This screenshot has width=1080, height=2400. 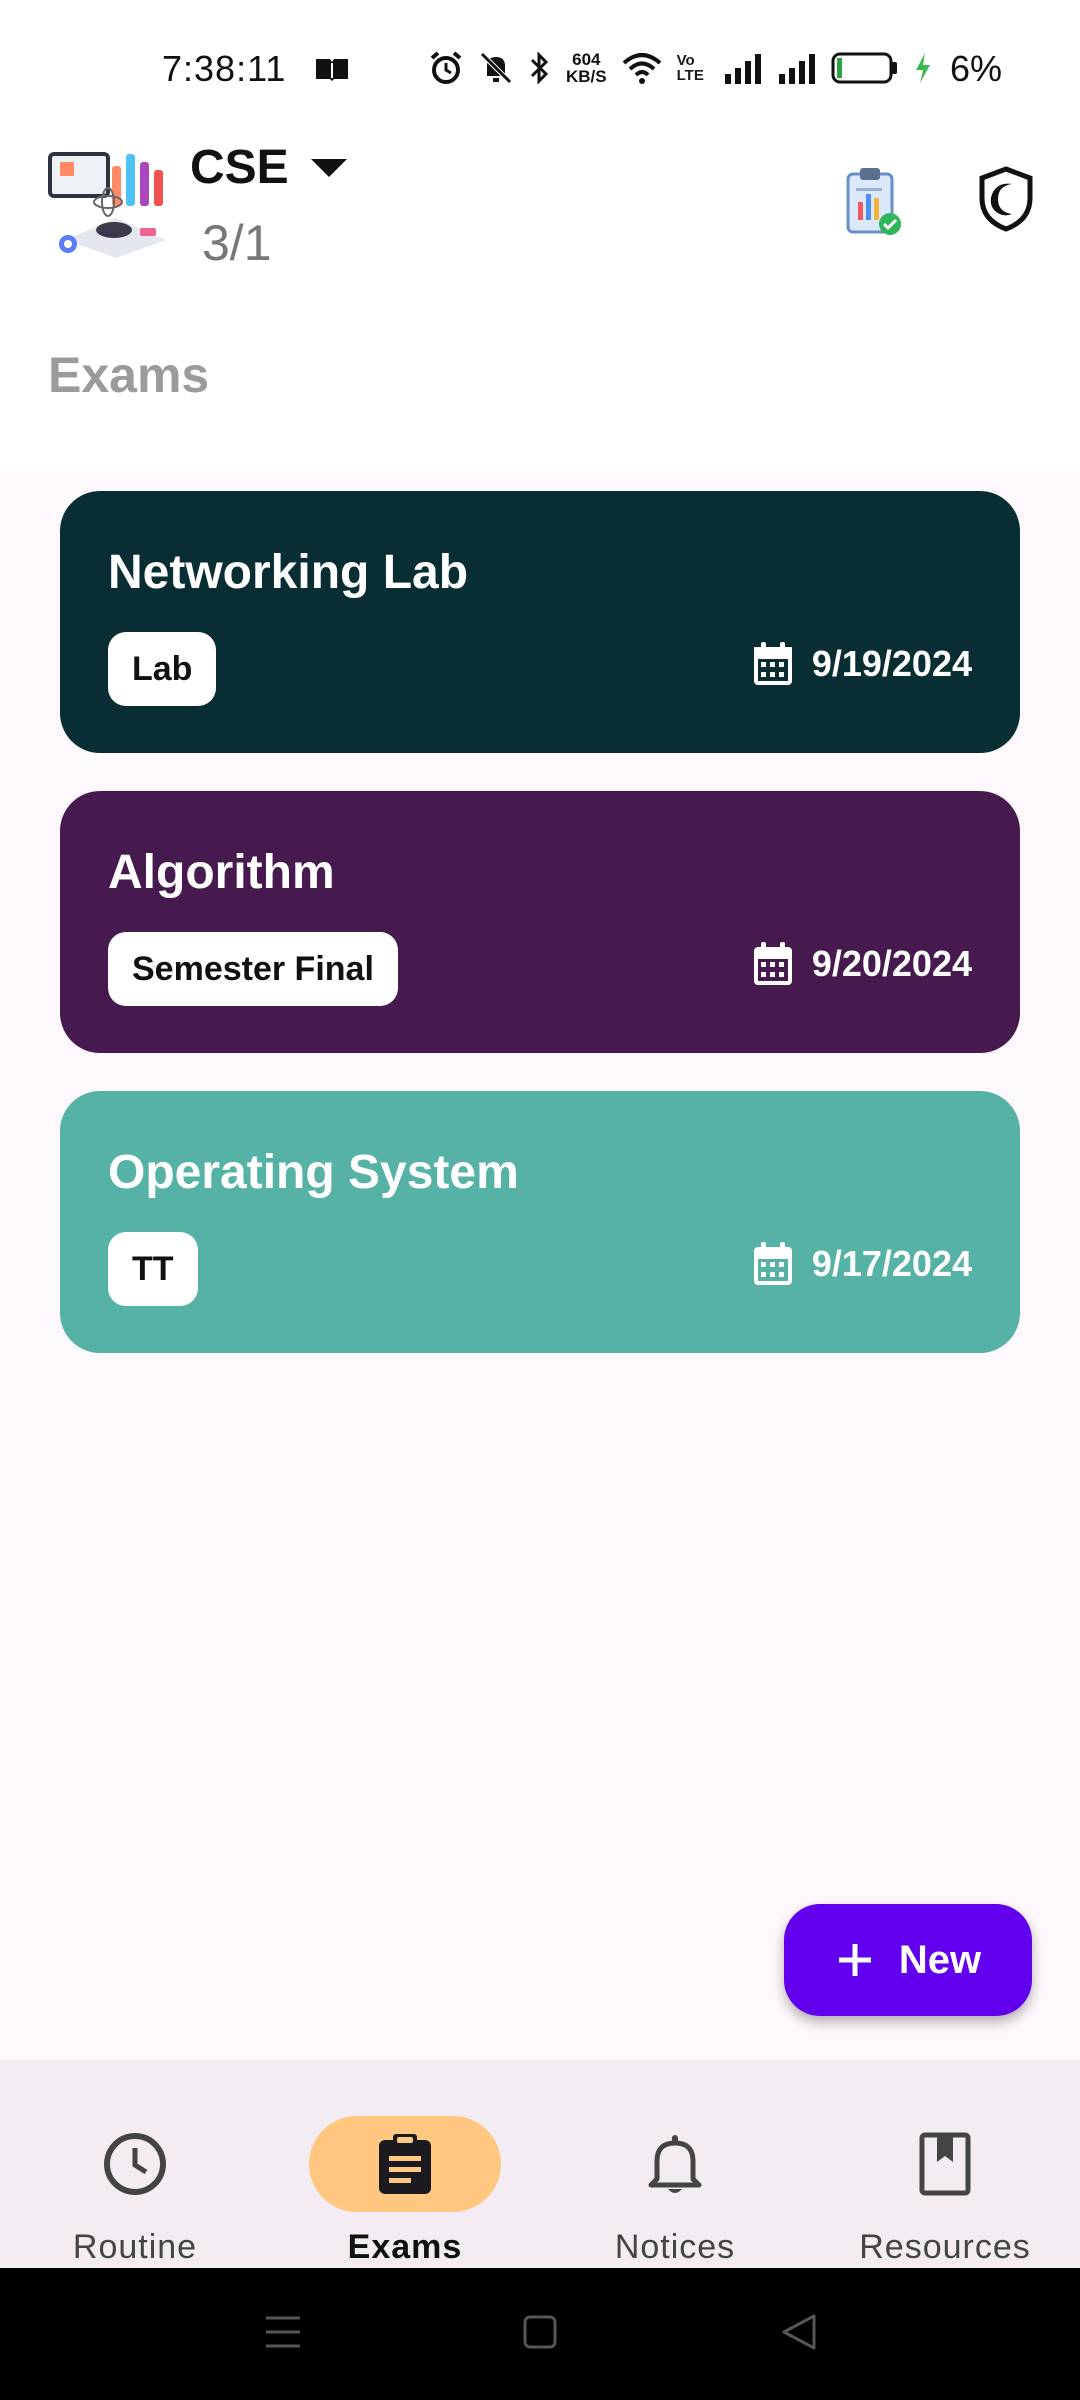 I want to click on app-logo, so click(x=107, y=205).